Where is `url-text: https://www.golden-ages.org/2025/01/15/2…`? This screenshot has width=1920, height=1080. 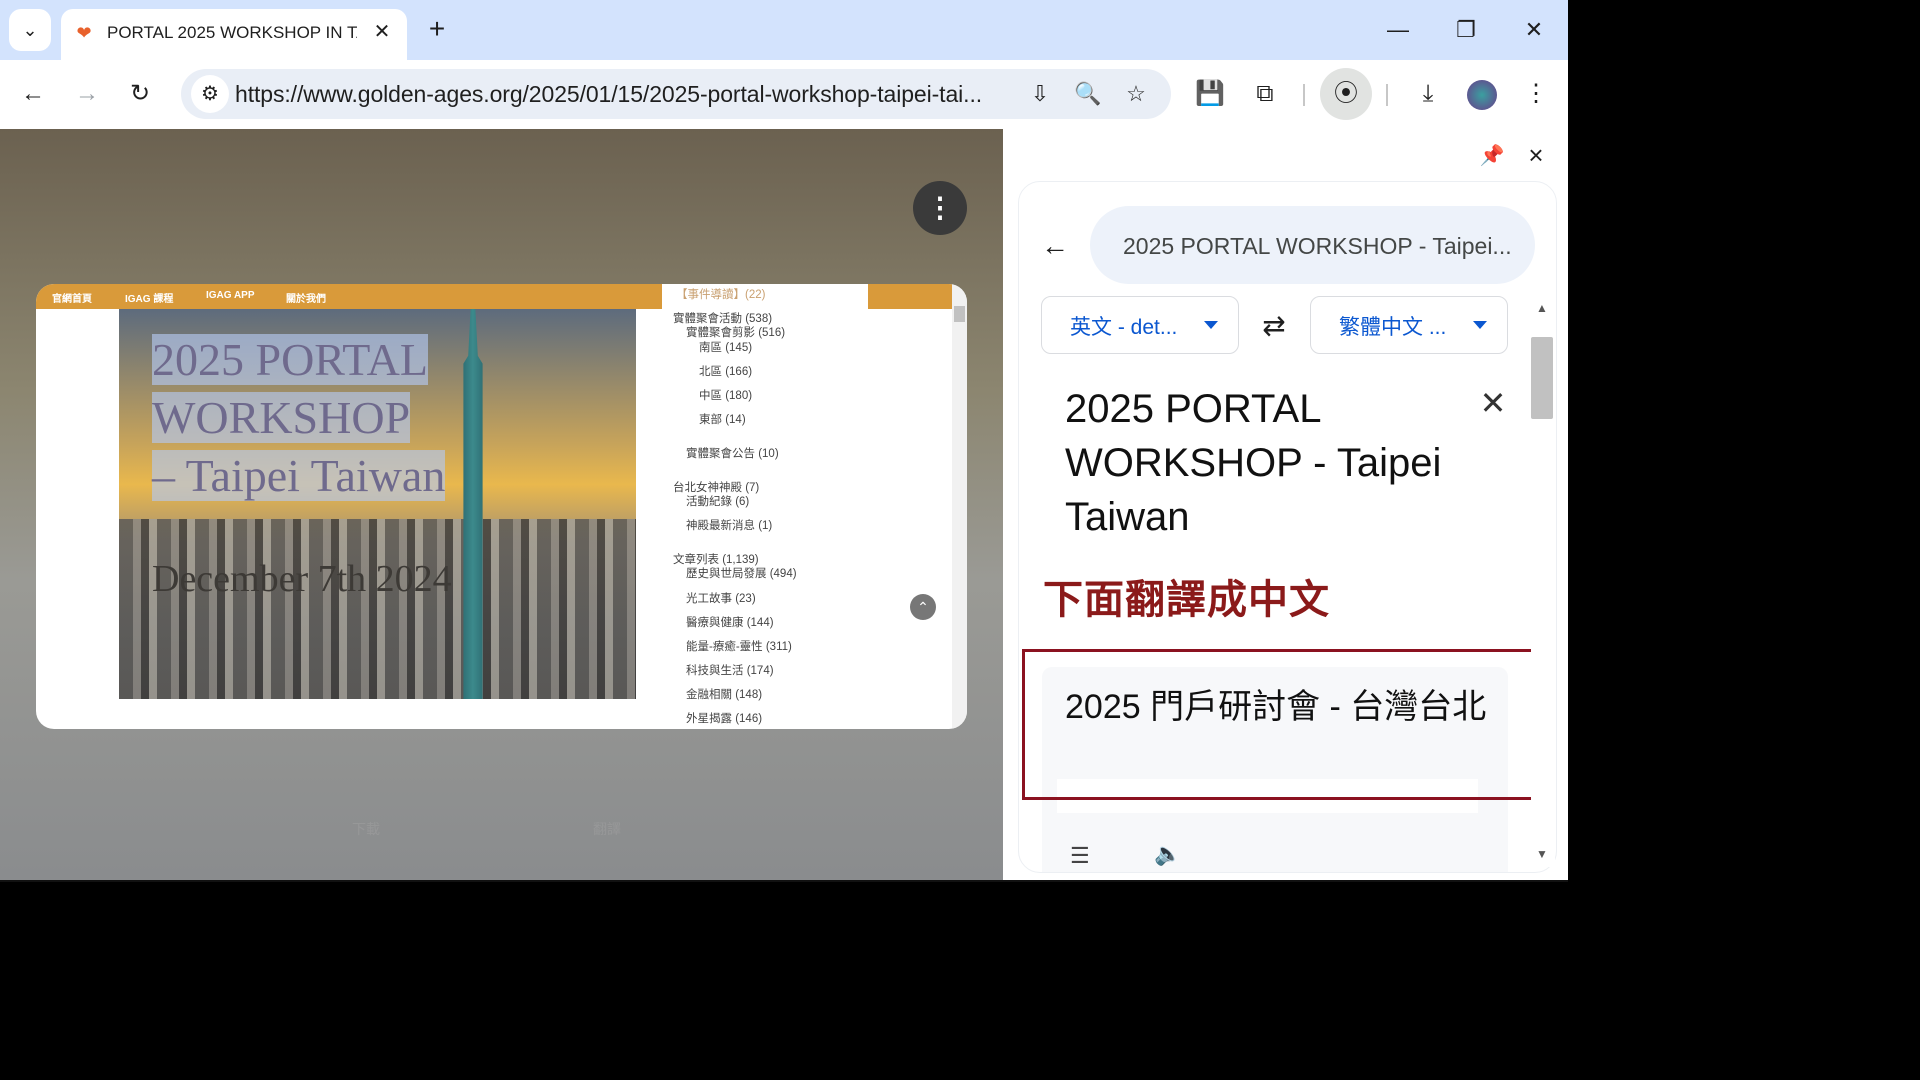 url-text: https://www.golden-ages.org/2025/01/15/2… is located at coordinates (620, 94).